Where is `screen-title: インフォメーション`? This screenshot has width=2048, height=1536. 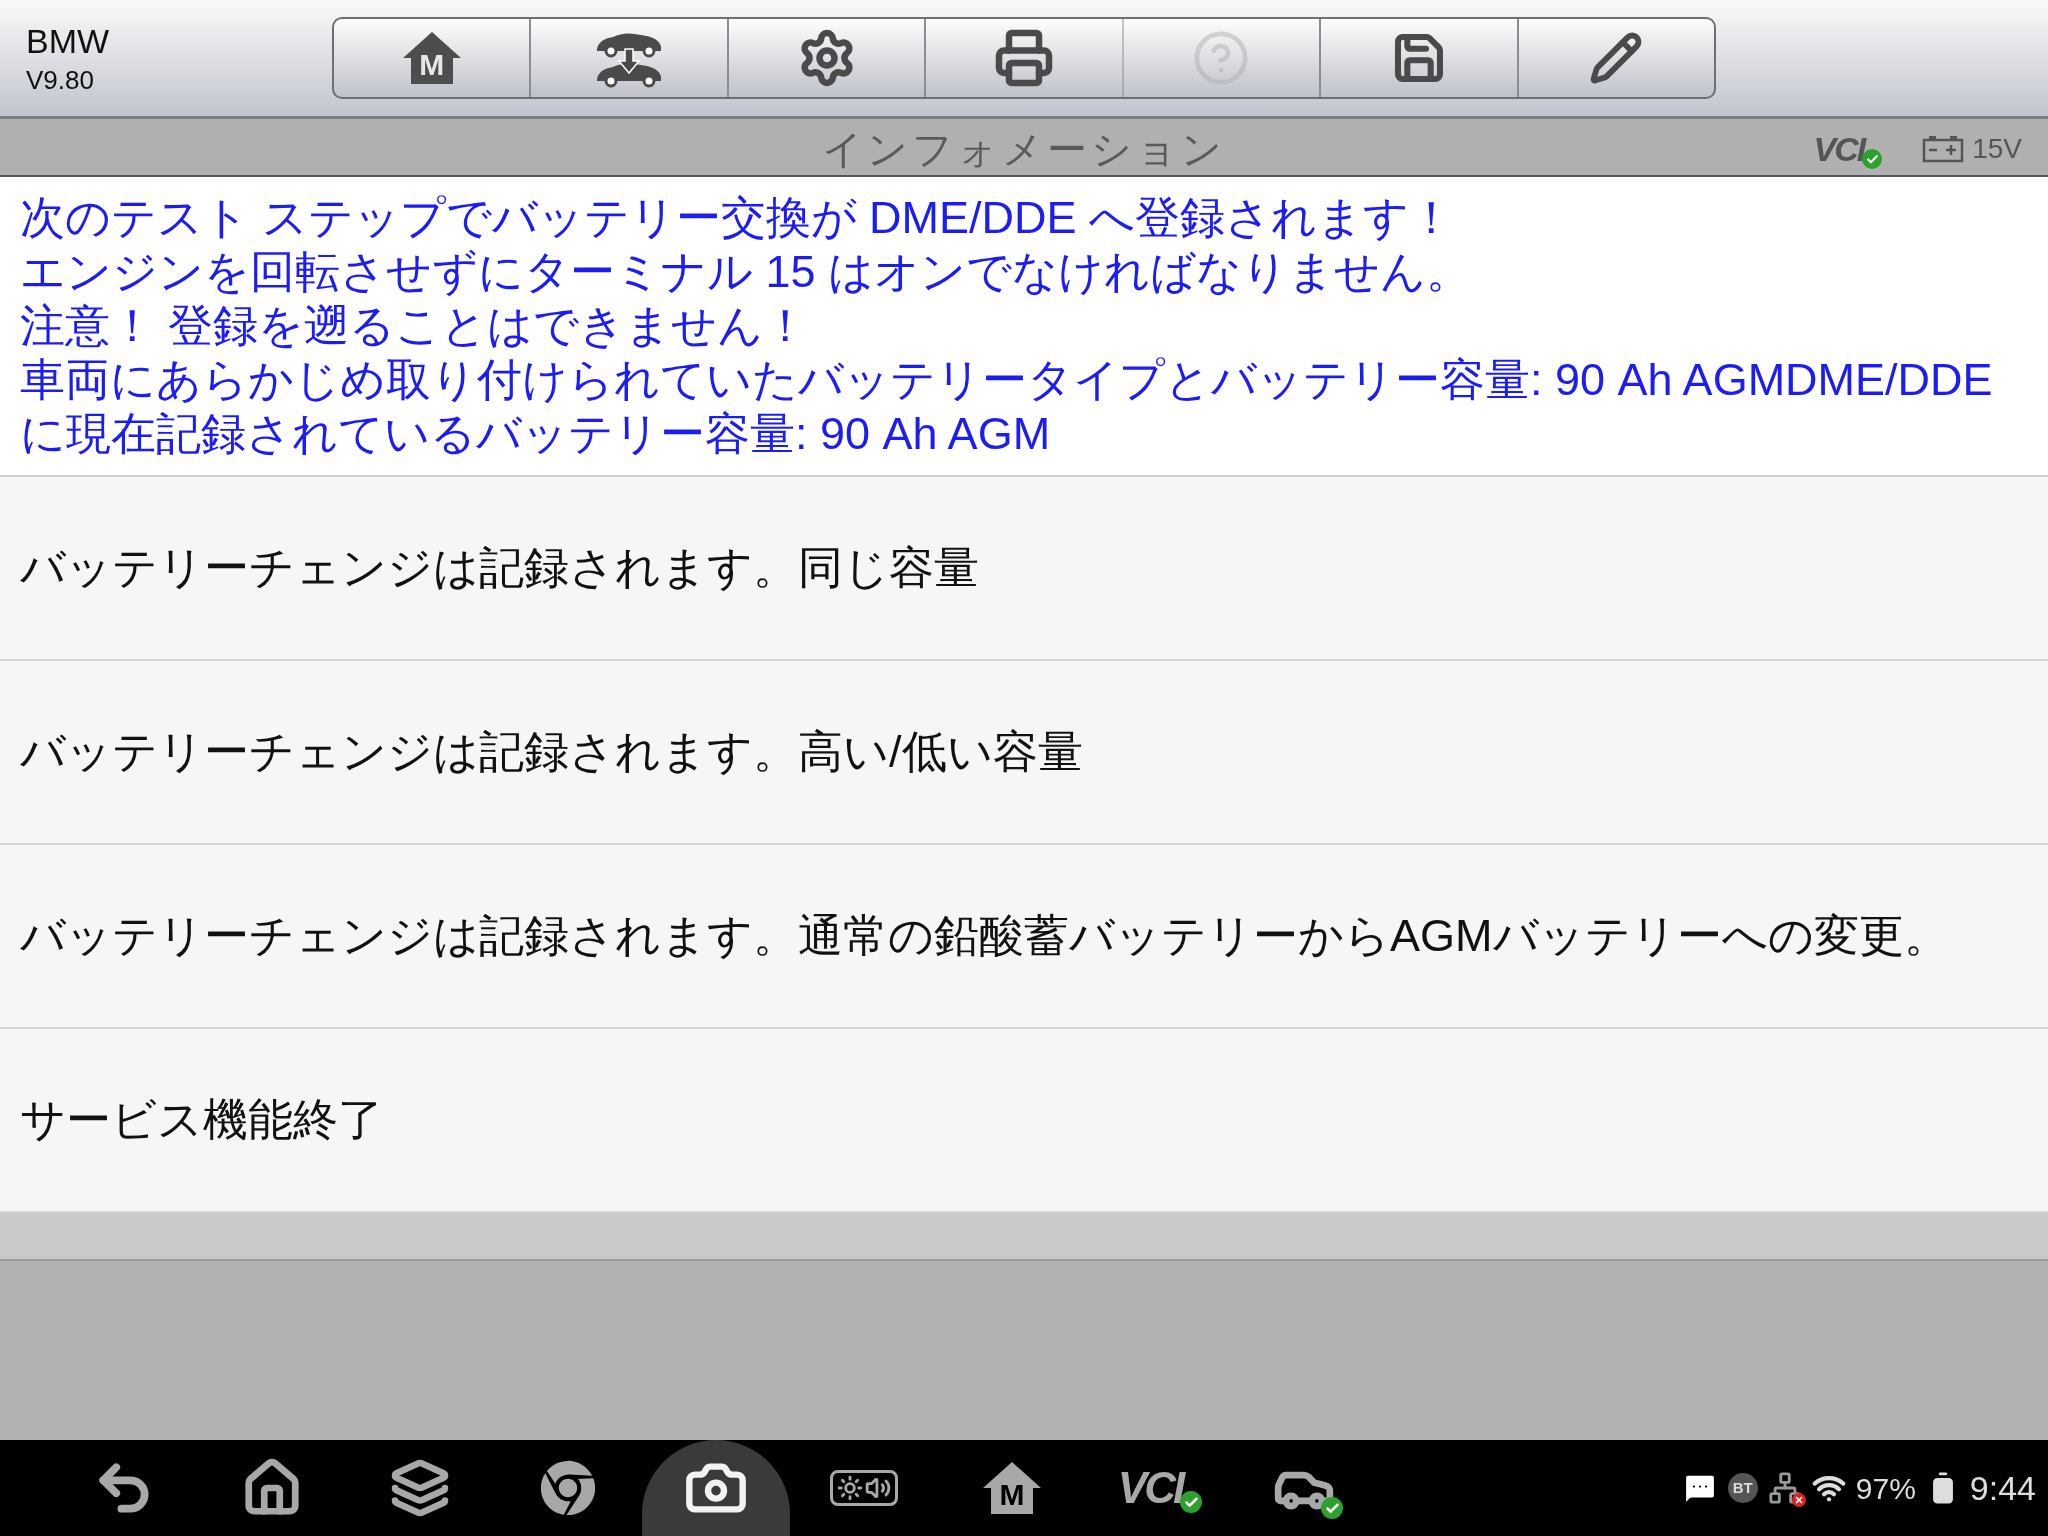 screen-title: インフォメーション is located at coordinates (1024, 149).